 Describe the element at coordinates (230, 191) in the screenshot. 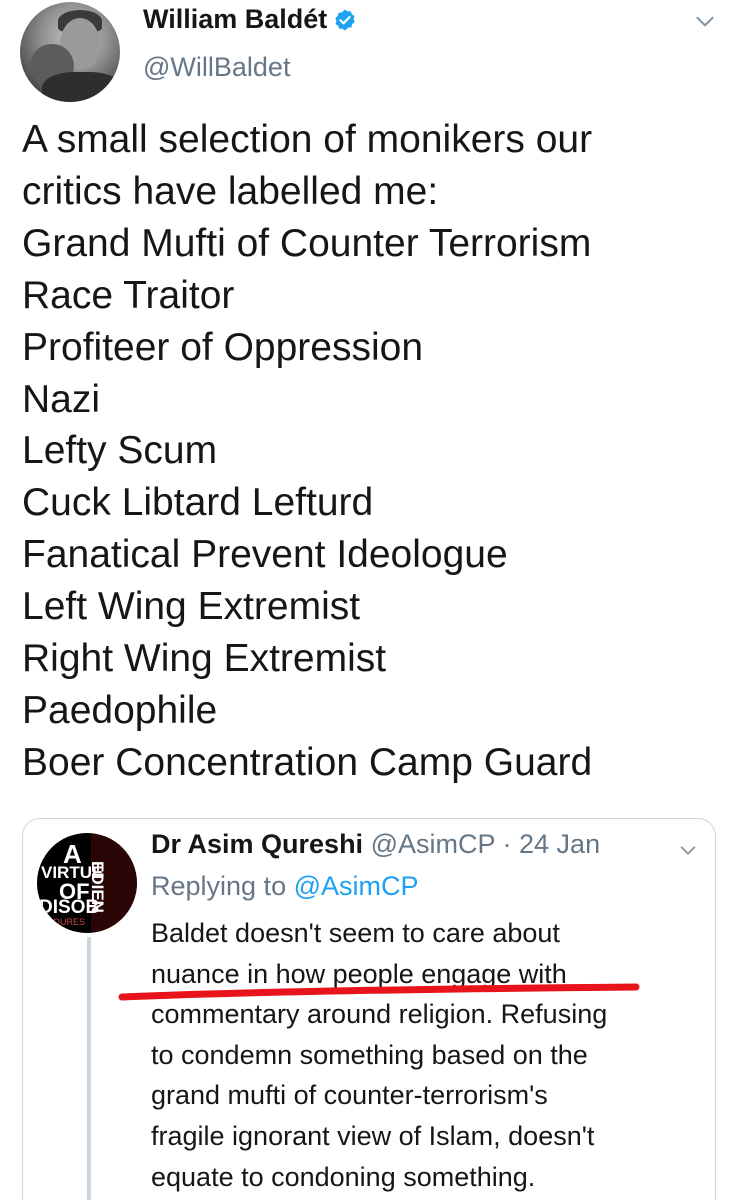

I see `tweet-text-line: critics have labelled me:` at that location.